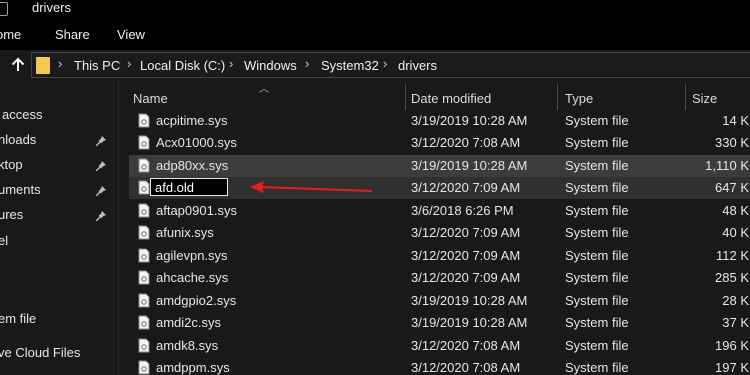  I want to click on breadcrumb-this-pc: This PC, so click(97, 65).